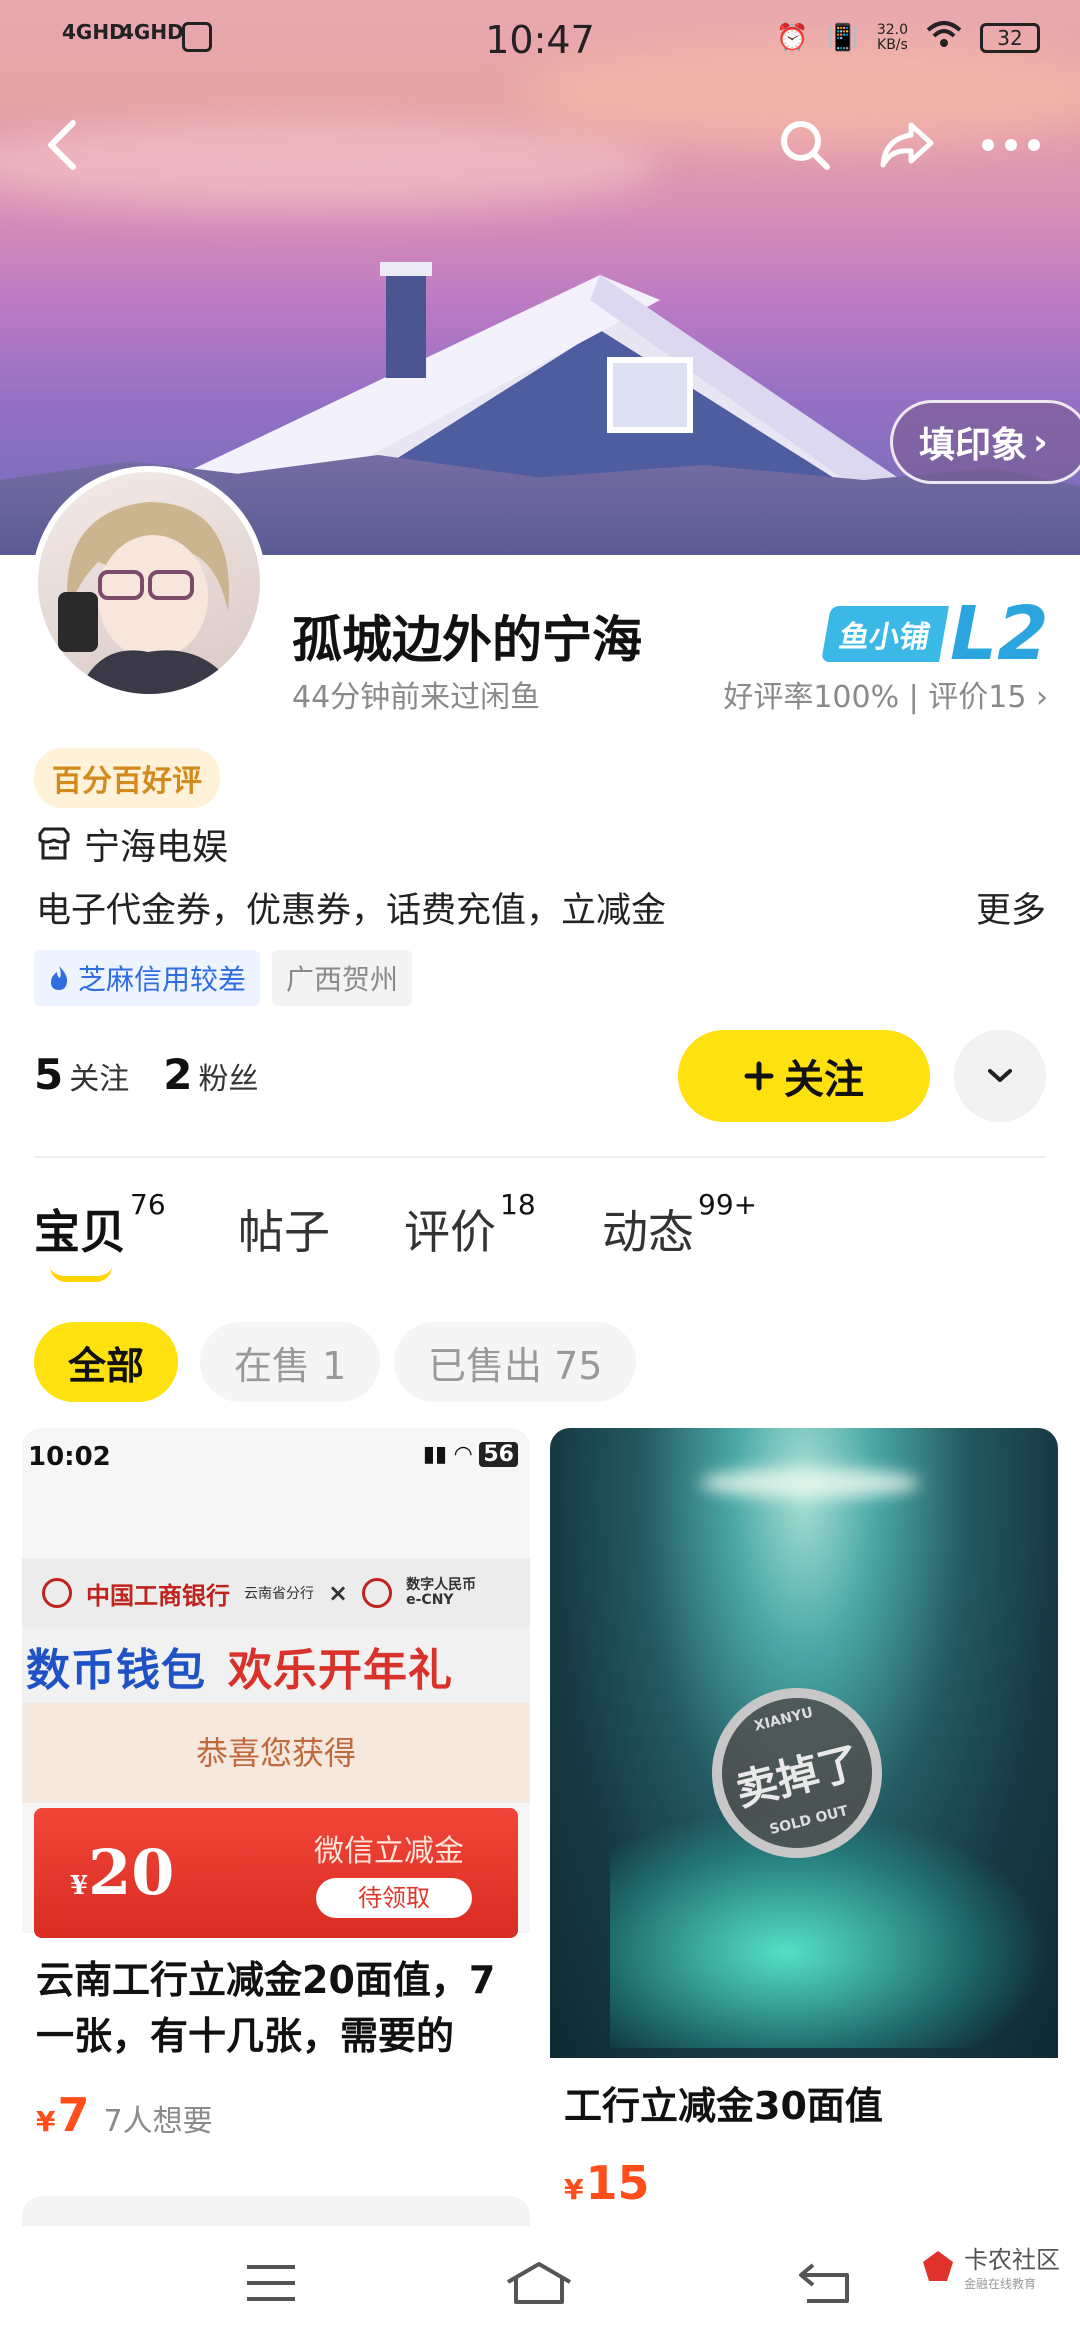 Image resolution: width=1080 pixels, height=2340 pixels. What do you see at coordinates (276, 1593) in the screenshot?
I see `thumb-bank-header: 中国工商银行 云南省分行 × 数字人民币 e-CNY` at bounding box center [276, 1593].